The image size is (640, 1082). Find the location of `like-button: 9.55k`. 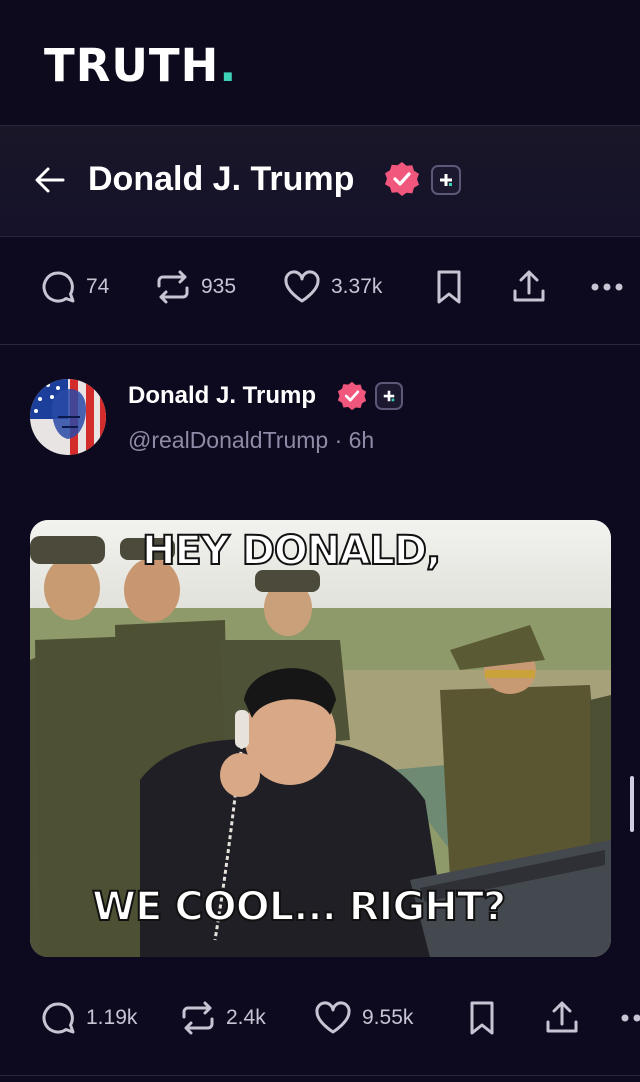

like-button: 9.55k is located at coordinates (363, 1018).